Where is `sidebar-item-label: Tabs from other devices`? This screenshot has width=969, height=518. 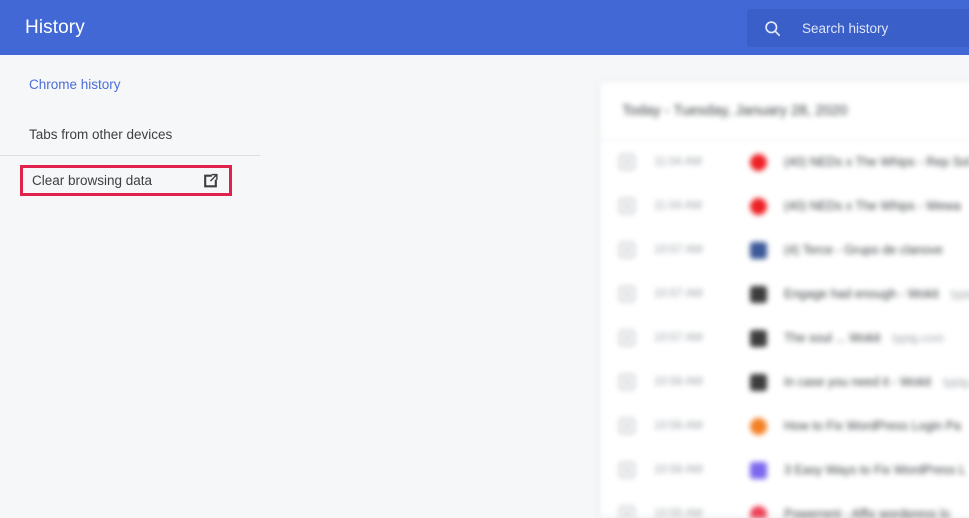
sidebar-item-label: Tabs from other devices is located at coordinates (101, 134).